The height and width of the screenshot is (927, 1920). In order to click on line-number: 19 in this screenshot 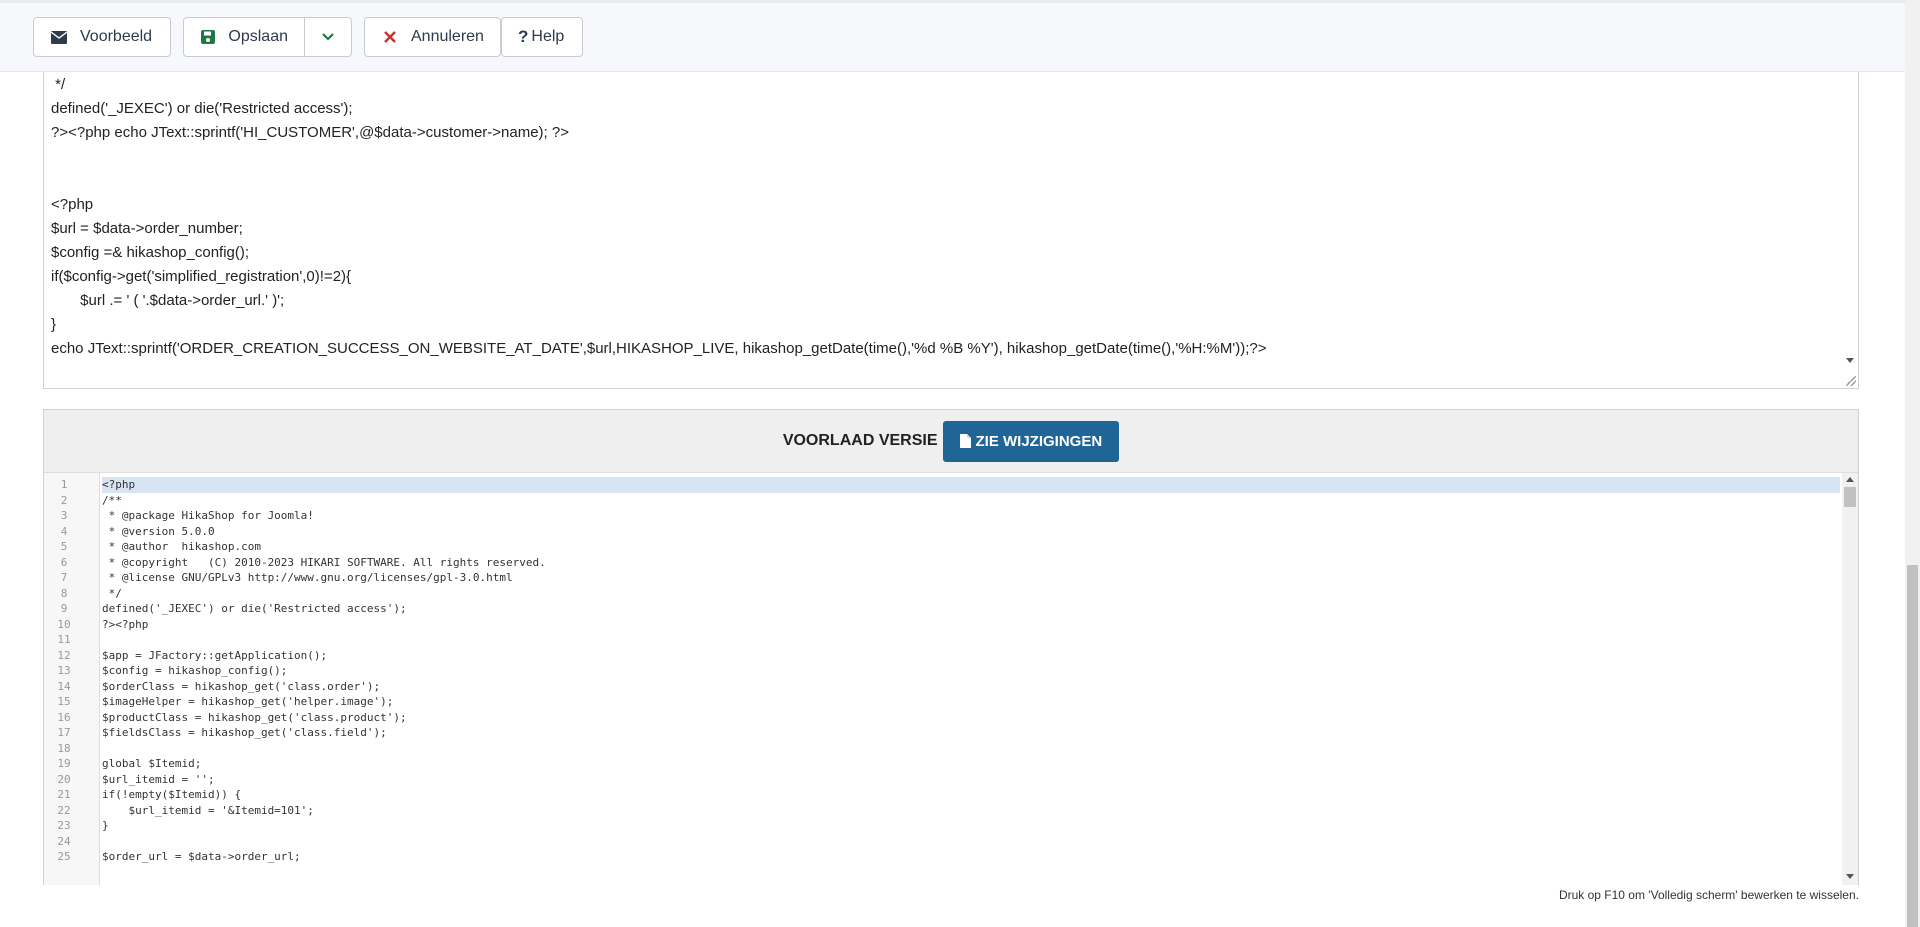, I will do `click(64, 763)`.